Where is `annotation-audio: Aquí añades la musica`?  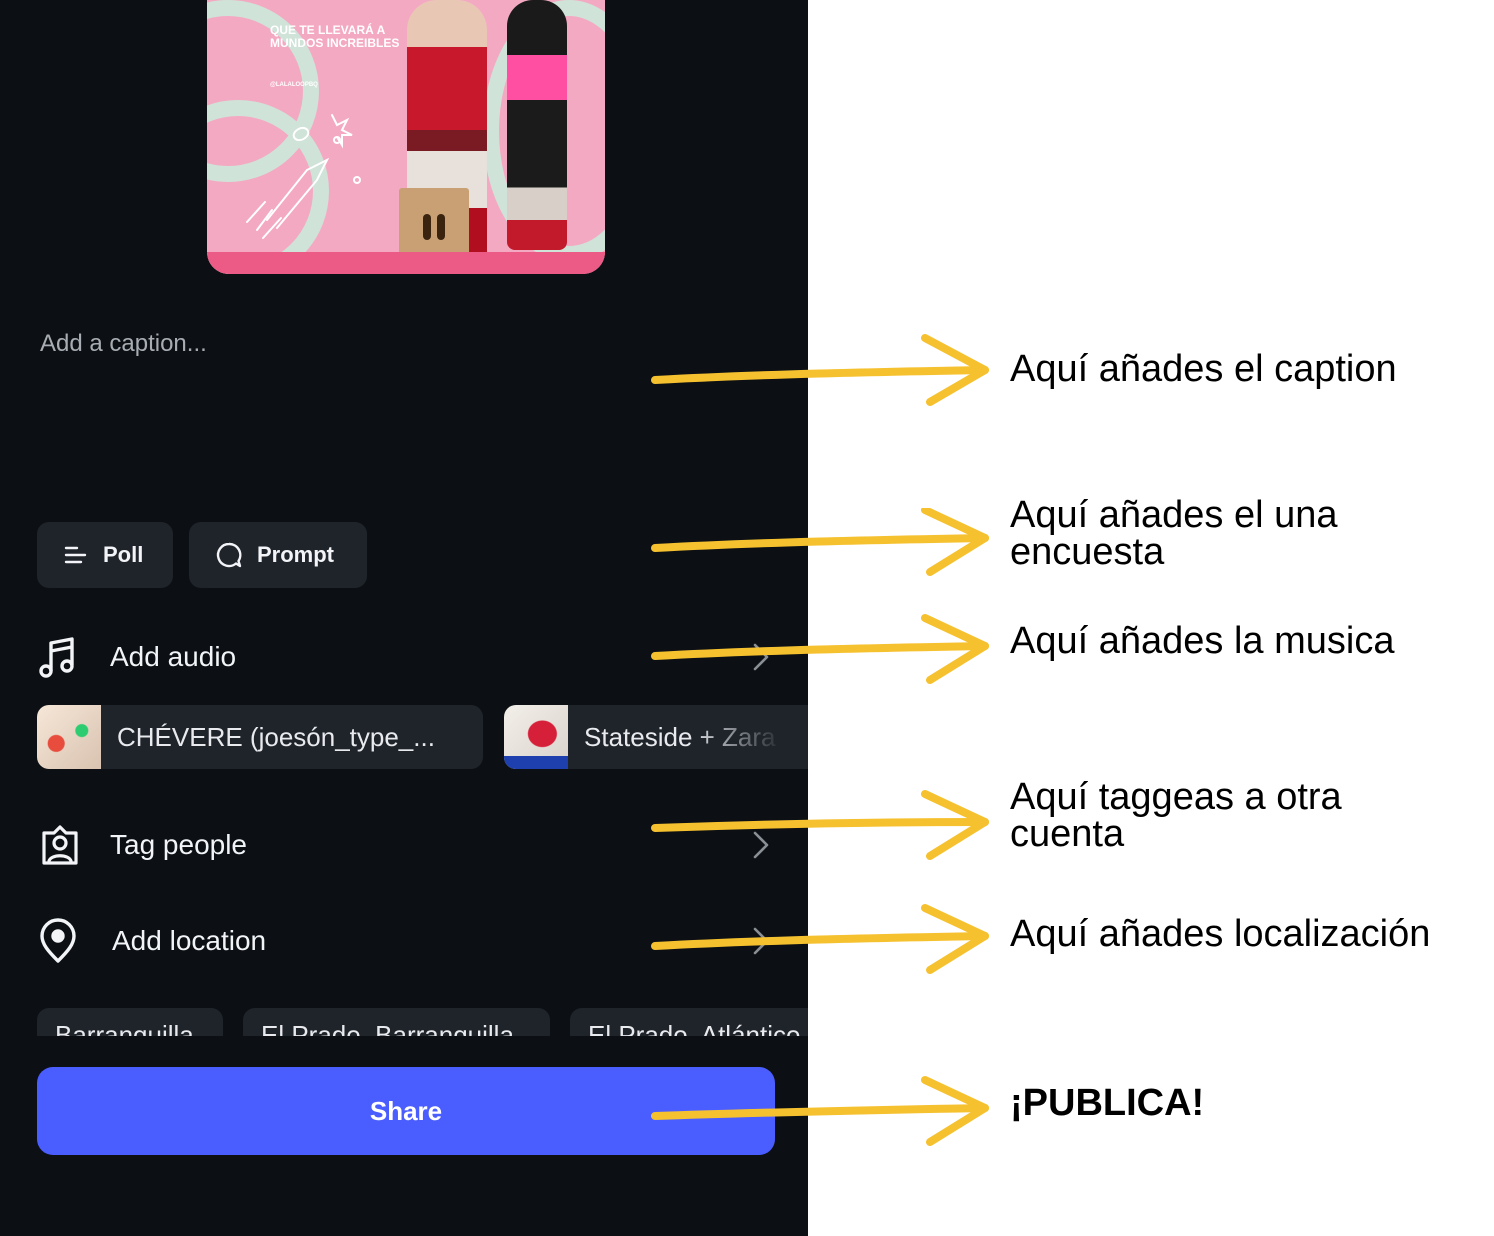 annotation-audio: Aquí añades la musica is located at coordinates (1202, 641).